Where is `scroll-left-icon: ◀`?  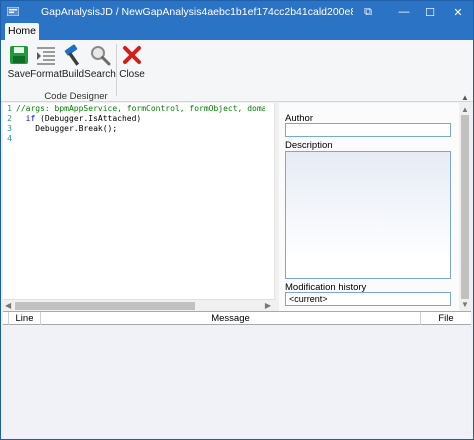
scroll-left-icon: ◀ is located at coordinates (8, 305).